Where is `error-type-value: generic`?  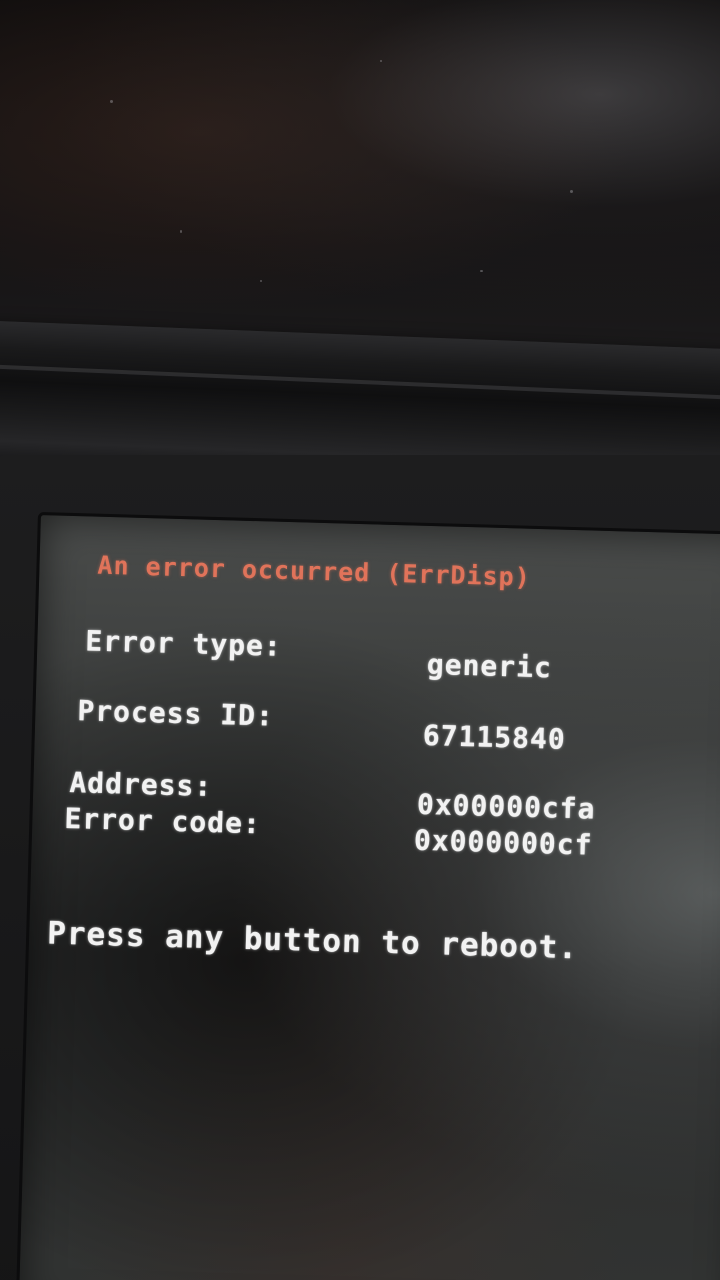 error-type-value: generic is located at coordinates (489, 666).